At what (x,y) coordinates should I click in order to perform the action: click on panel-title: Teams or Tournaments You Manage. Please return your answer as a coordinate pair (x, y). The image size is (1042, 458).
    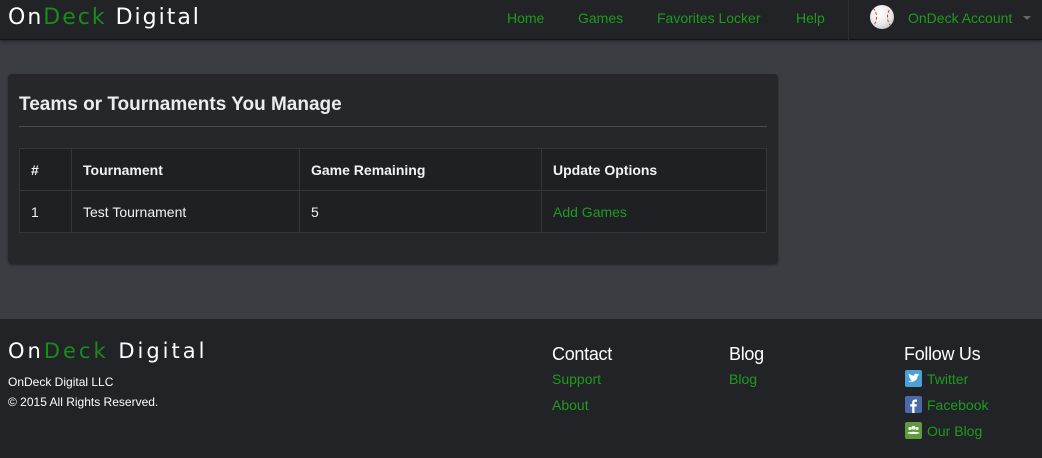
    Looking at the image, I should click on (180, 104).